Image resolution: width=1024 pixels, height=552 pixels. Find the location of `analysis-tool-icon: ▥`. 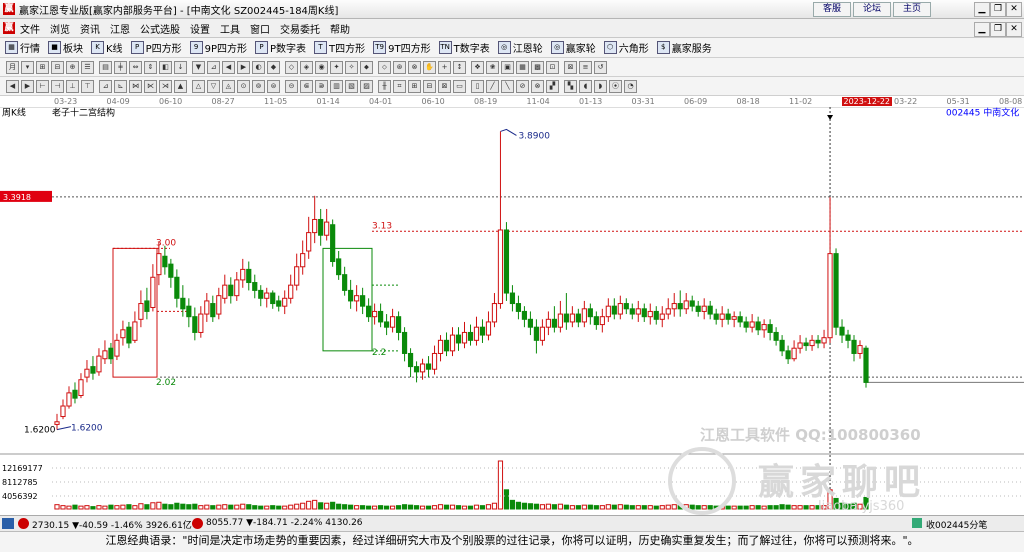

analysis-tool-icon: ▥ is located at coordinates (336, 86).